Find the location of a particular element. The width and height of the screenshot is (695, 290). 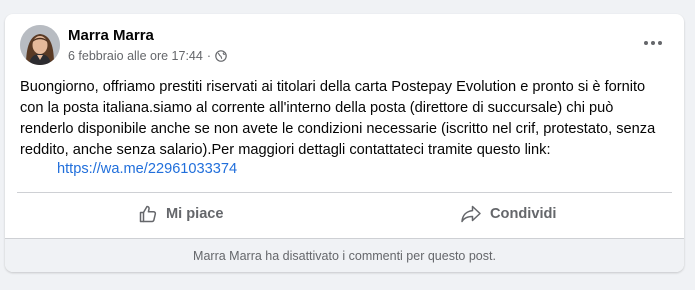

thumbs-up-icon is located at coordinates (148, 214).